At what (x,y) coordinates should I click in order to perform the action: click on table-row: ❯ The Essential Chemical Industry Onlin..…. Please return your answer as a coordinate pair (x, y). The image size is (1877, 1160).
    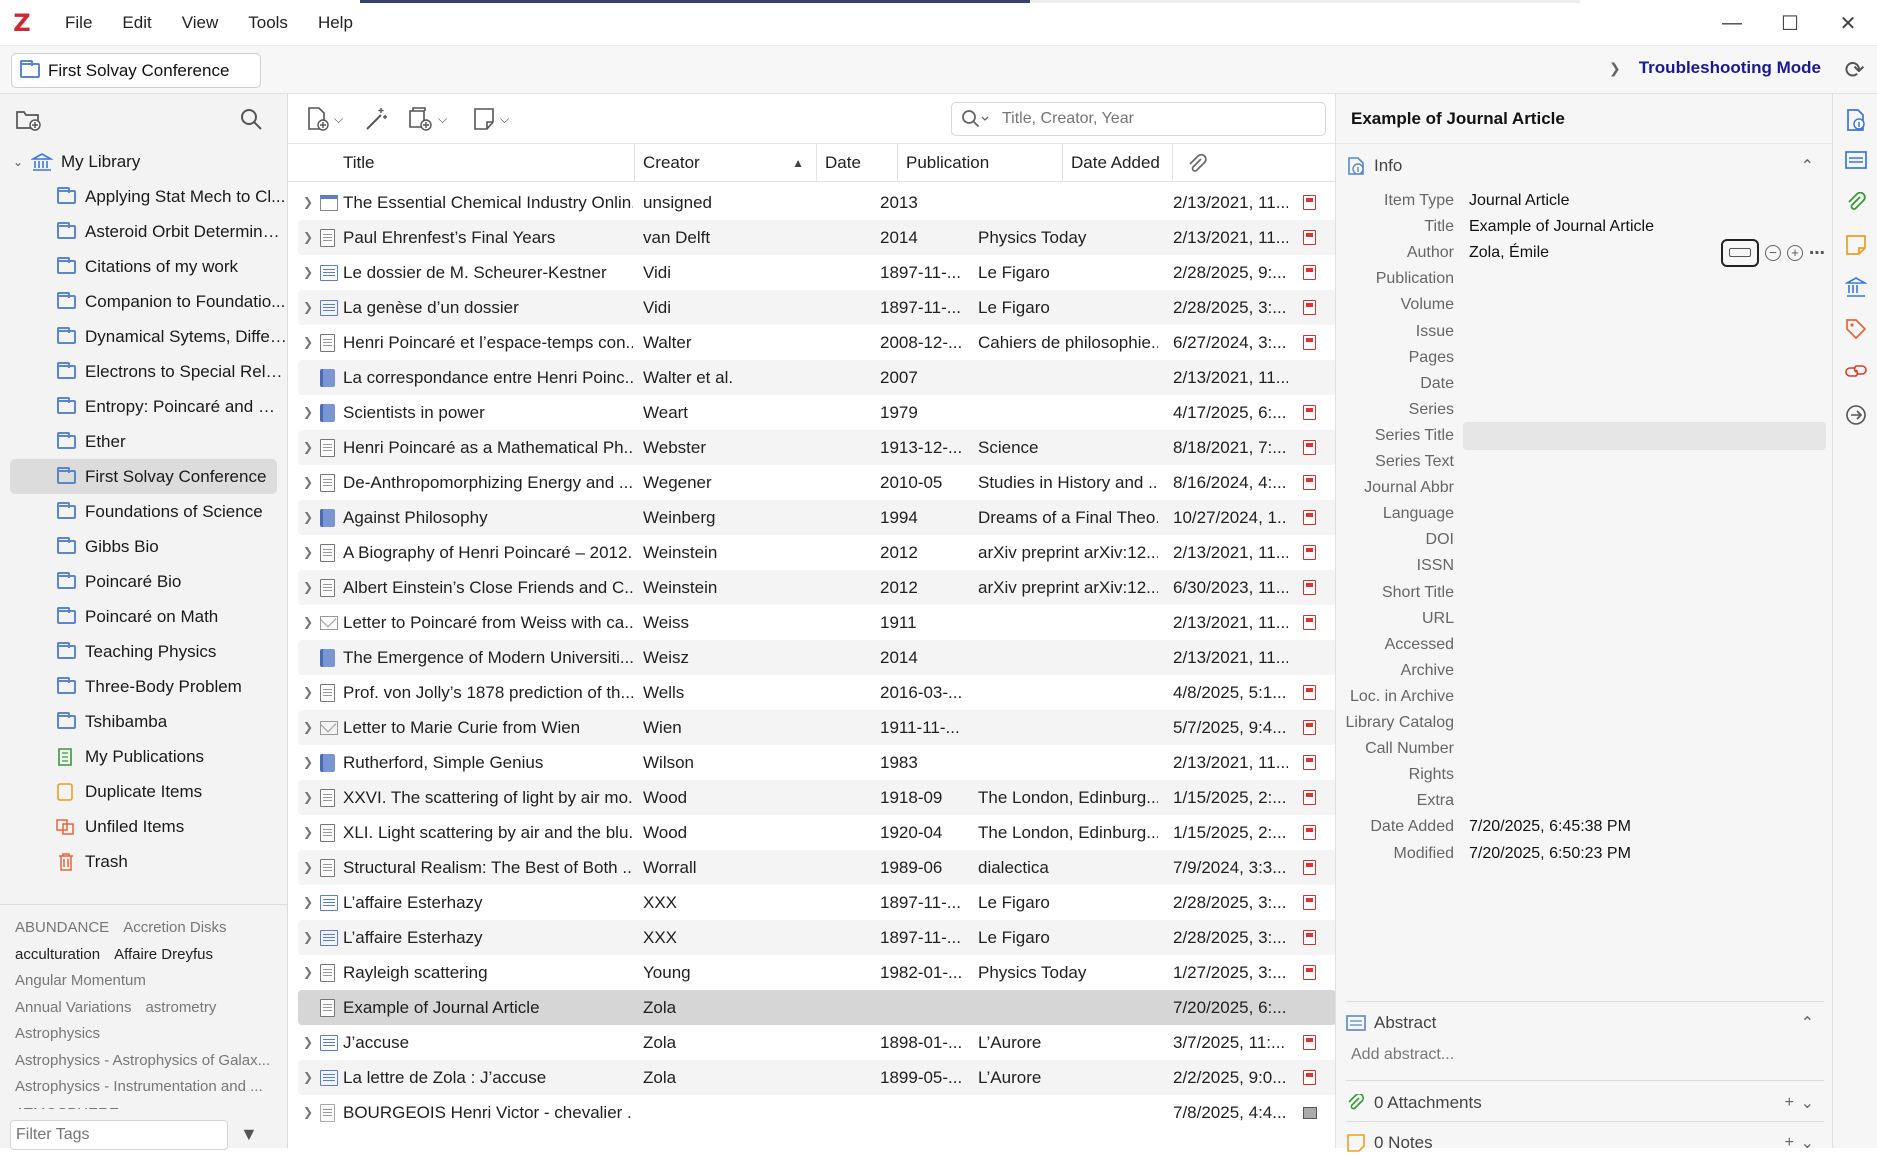
    Looking at the image, I should click on (817, 202).